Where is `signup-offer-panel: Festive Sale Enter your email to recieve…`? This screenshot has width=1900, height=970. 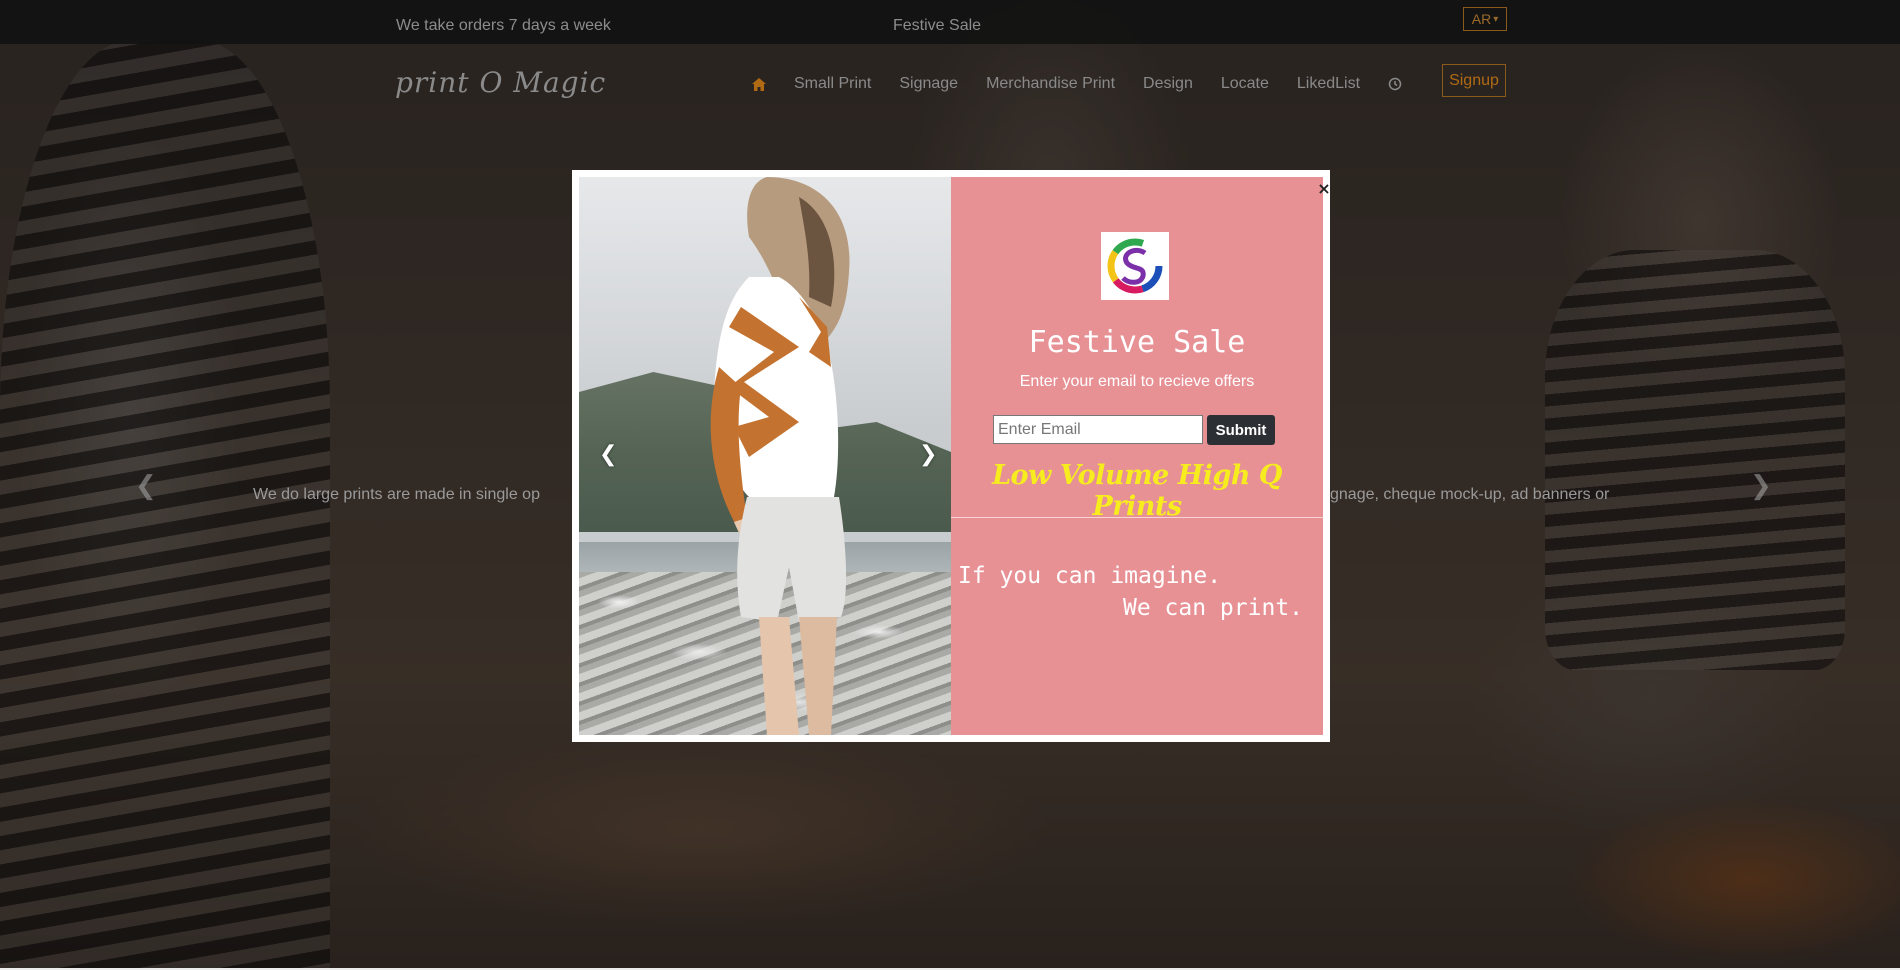 signup-offer-panel: Festive Sale Enter your email to recieve… is located at coordinates (1137, 456).